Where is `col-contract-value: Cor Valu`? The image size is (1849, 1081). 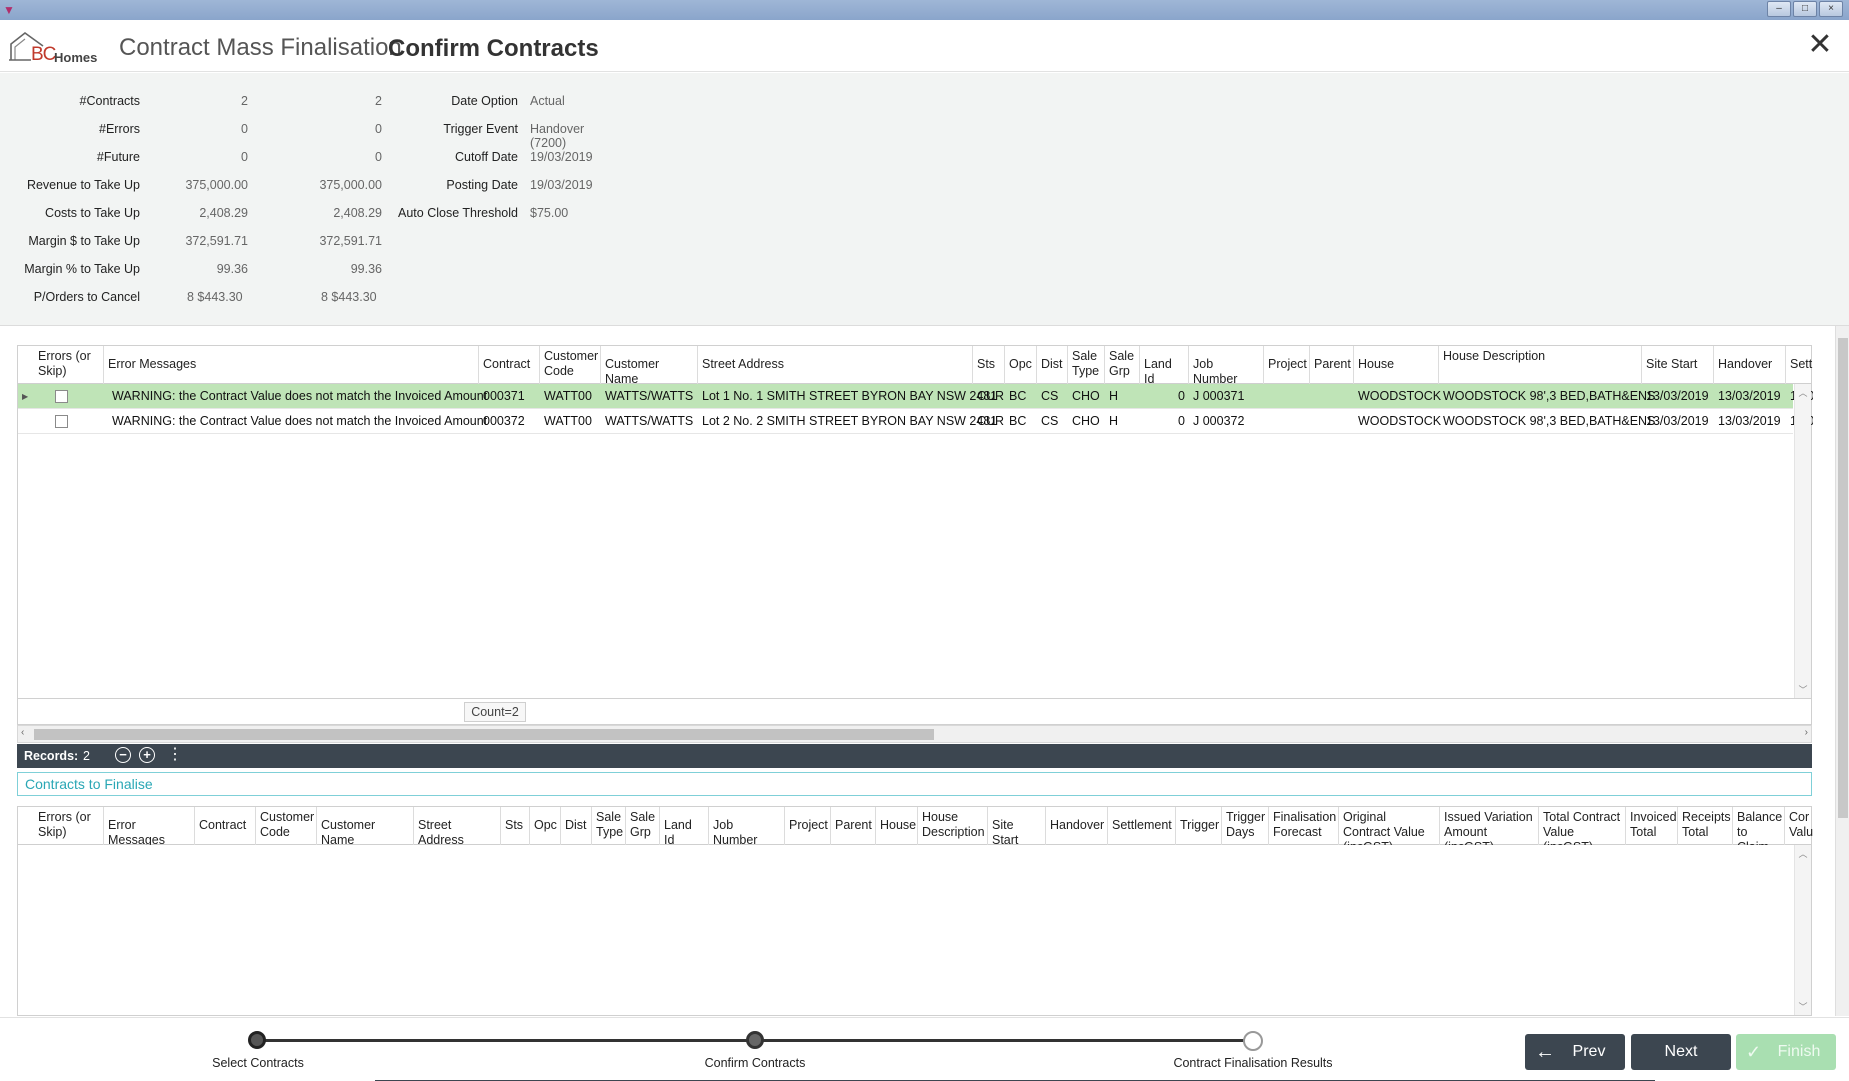
col-contract-value: Cor Valu is located at coordinates (1799, 826).